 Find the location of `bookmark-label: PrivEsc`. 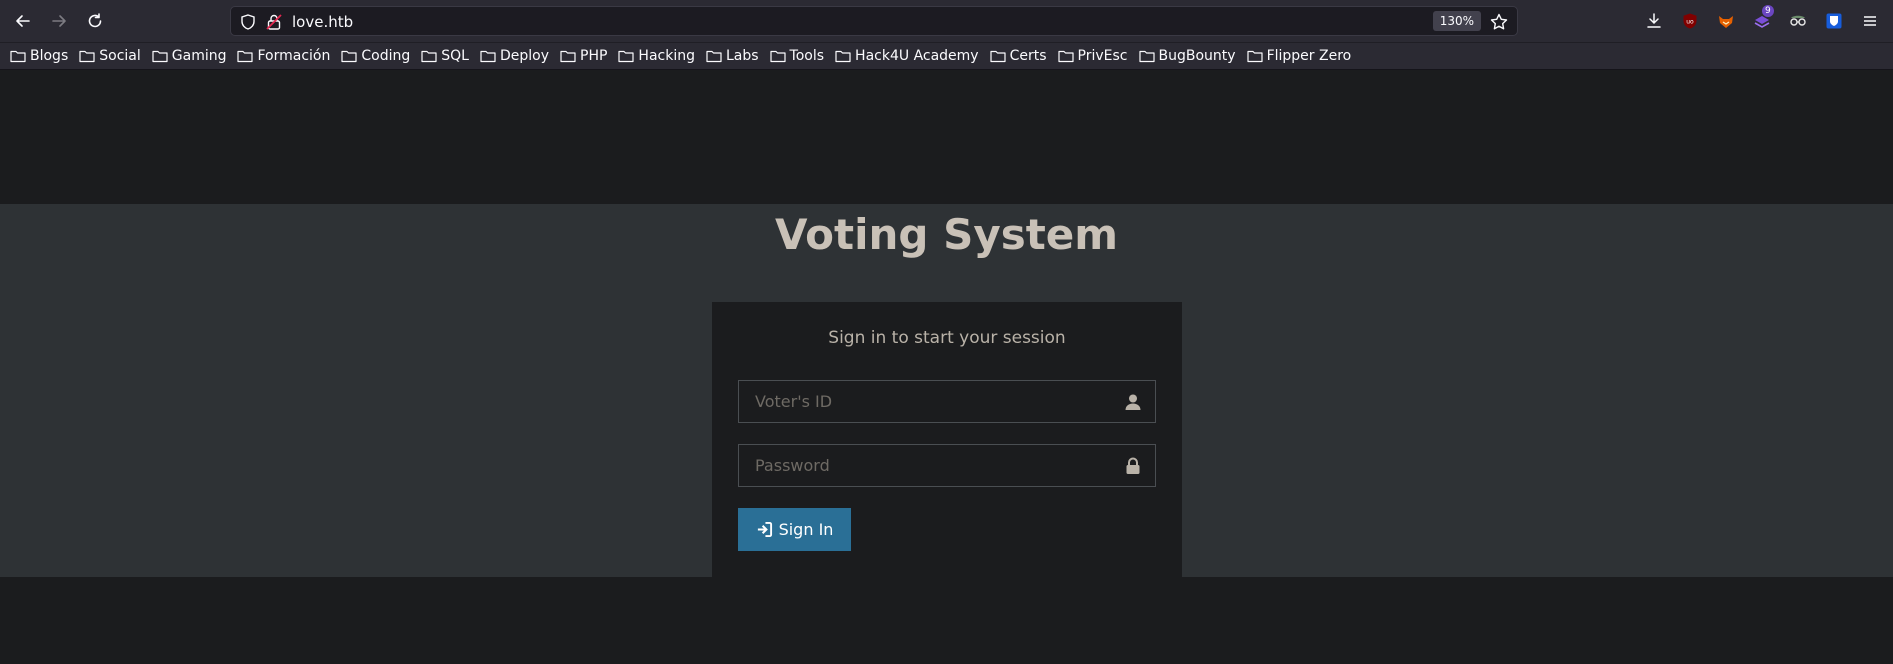

bookmark-label: PrivEsc is located at coordinates (1102, 56).